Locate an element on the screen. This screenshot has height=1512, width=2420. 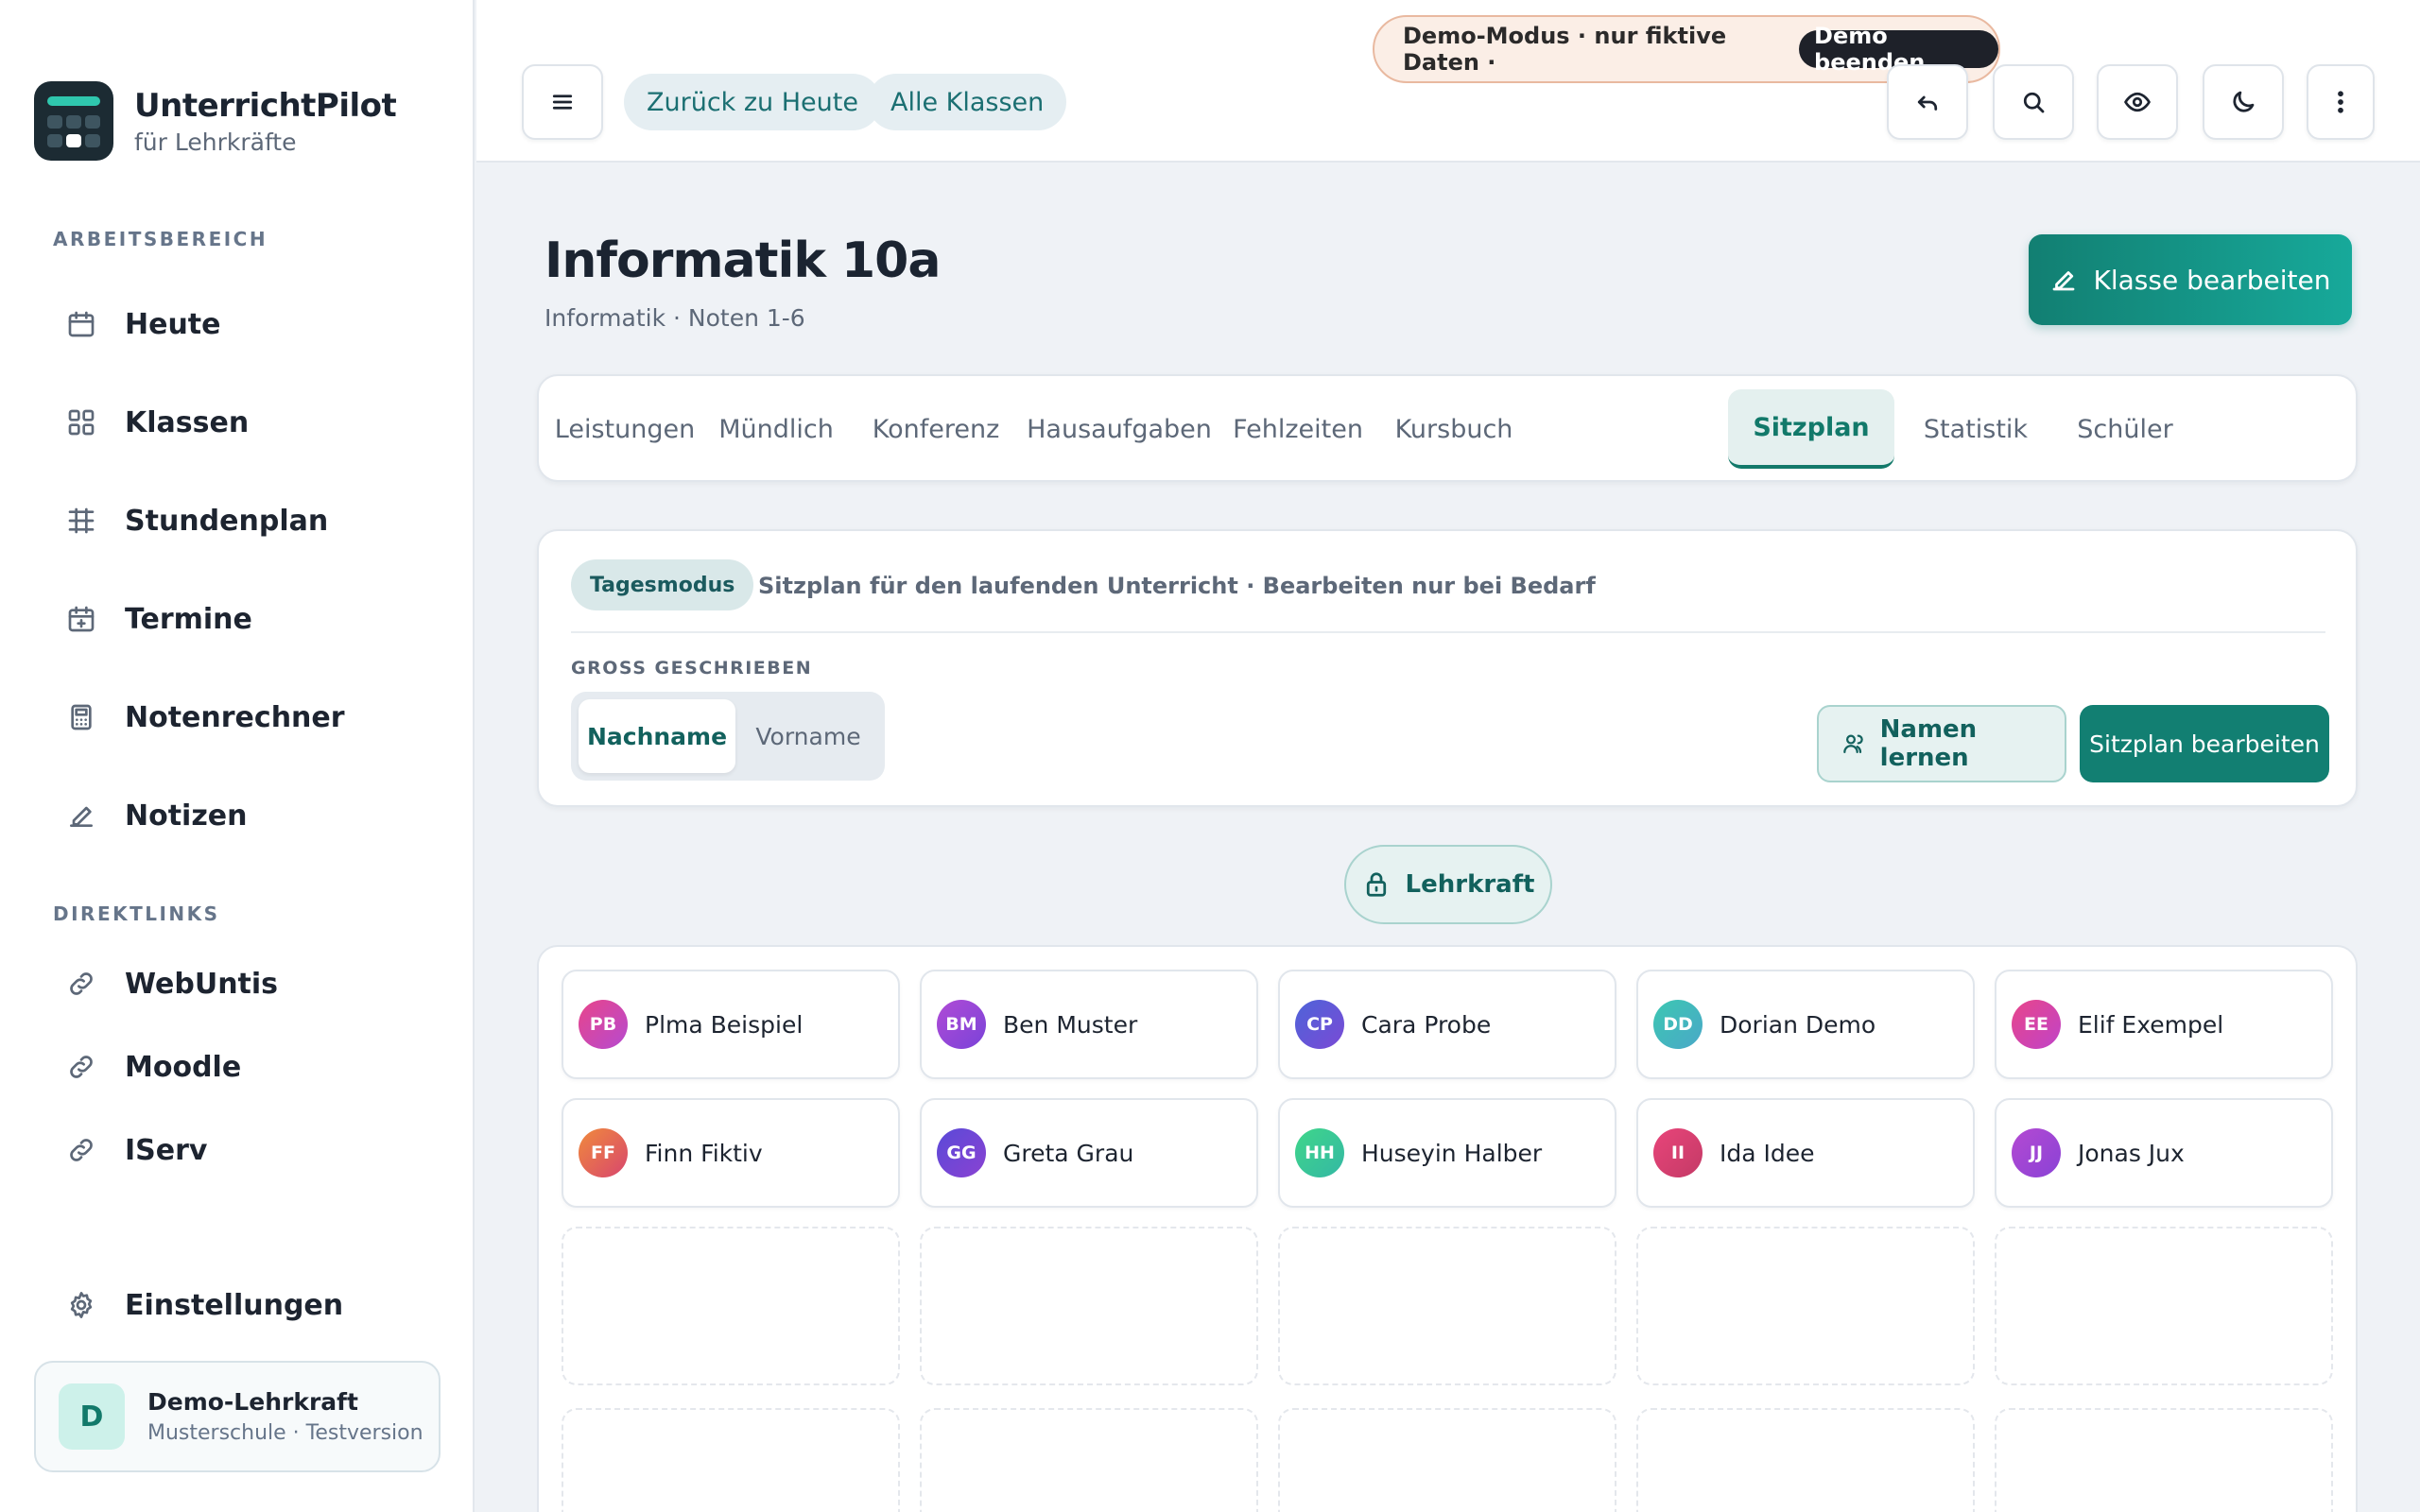
sidebar-item-label: Notenrechner is located at coordinates (235, 717).